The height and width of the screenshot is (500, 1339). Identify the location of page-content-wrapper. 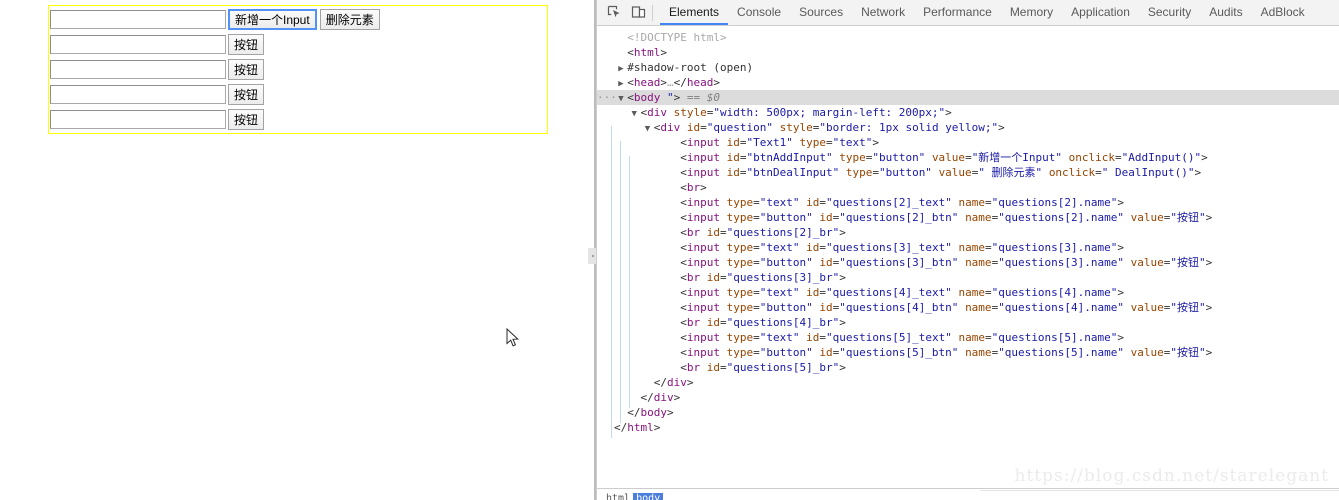
(298, 69).